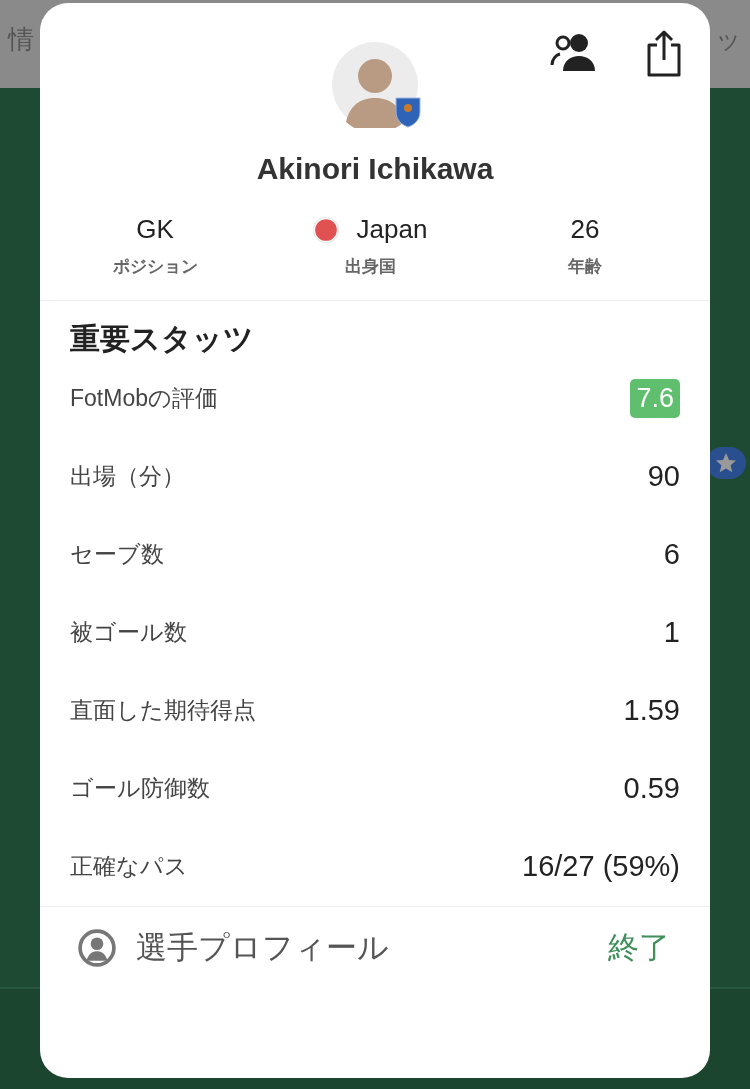 The height and width of the screenshot is (1089, 750). What do you see at coordinates (129, 866) in the screenshot?
I see `stat-label: 正確なパス` at bounding box center [129, 866].